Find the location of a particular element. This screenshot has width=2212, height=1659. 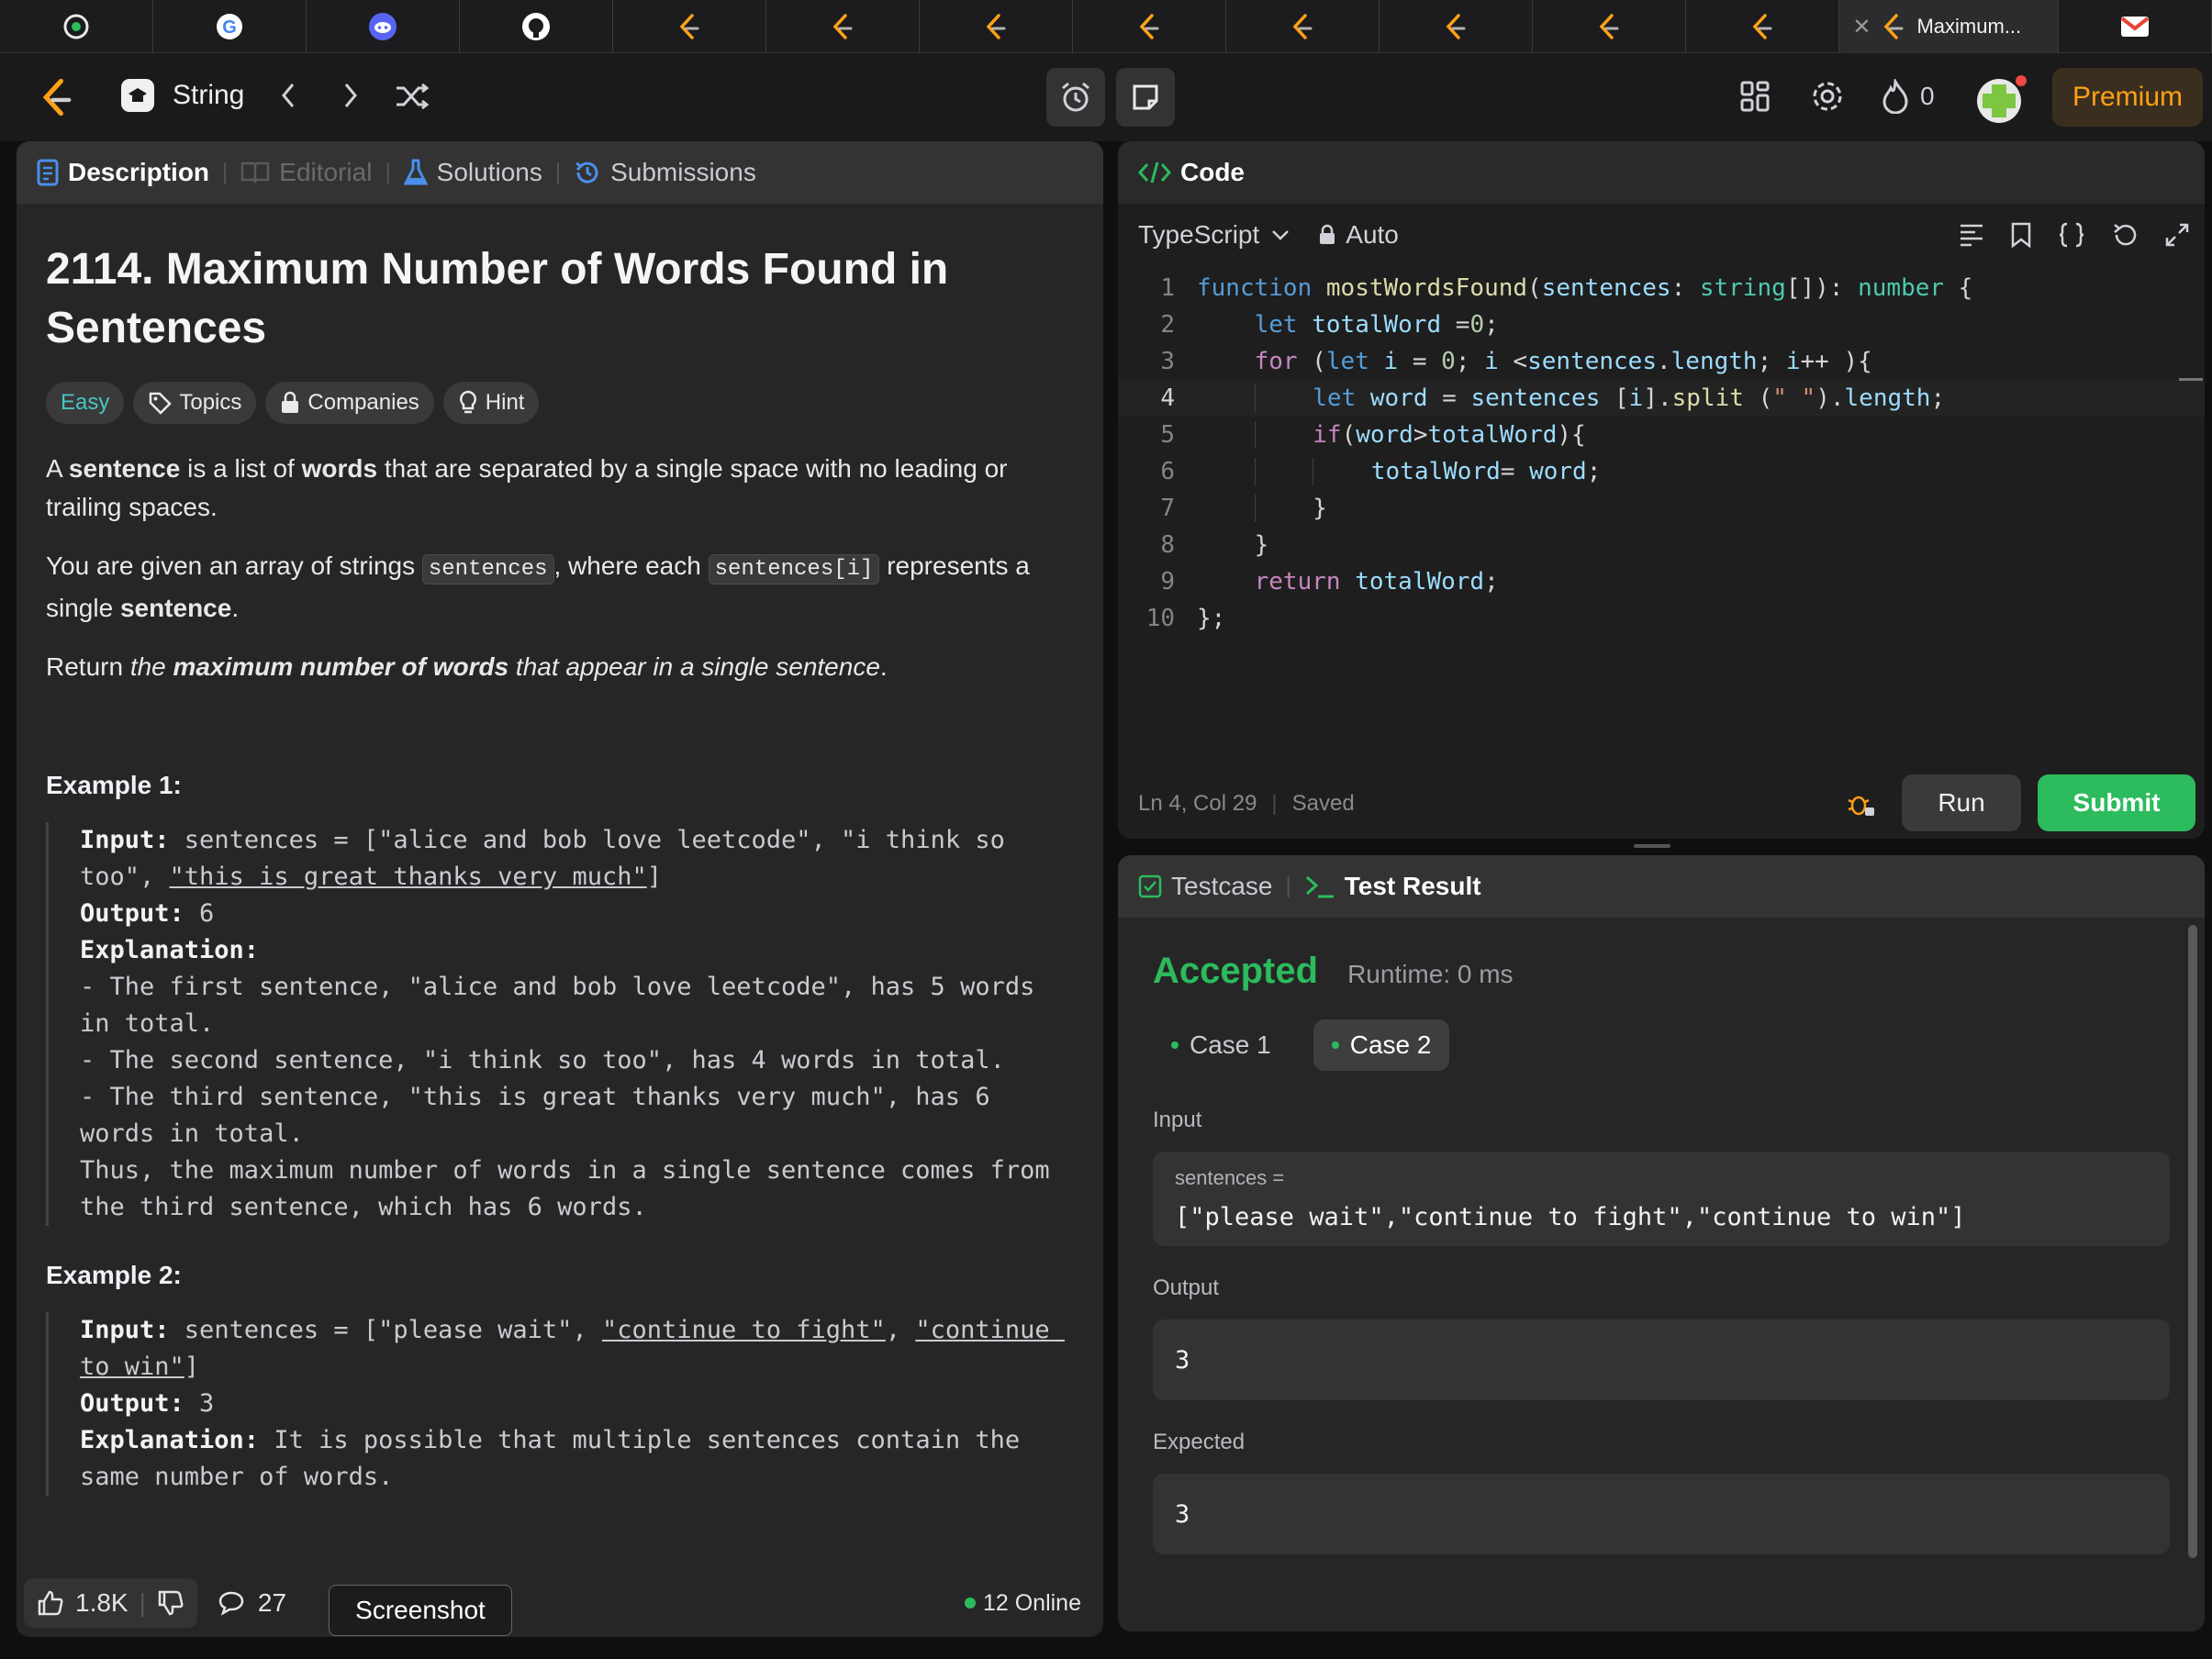

braces-icon is located at coordinates (2071, 235).